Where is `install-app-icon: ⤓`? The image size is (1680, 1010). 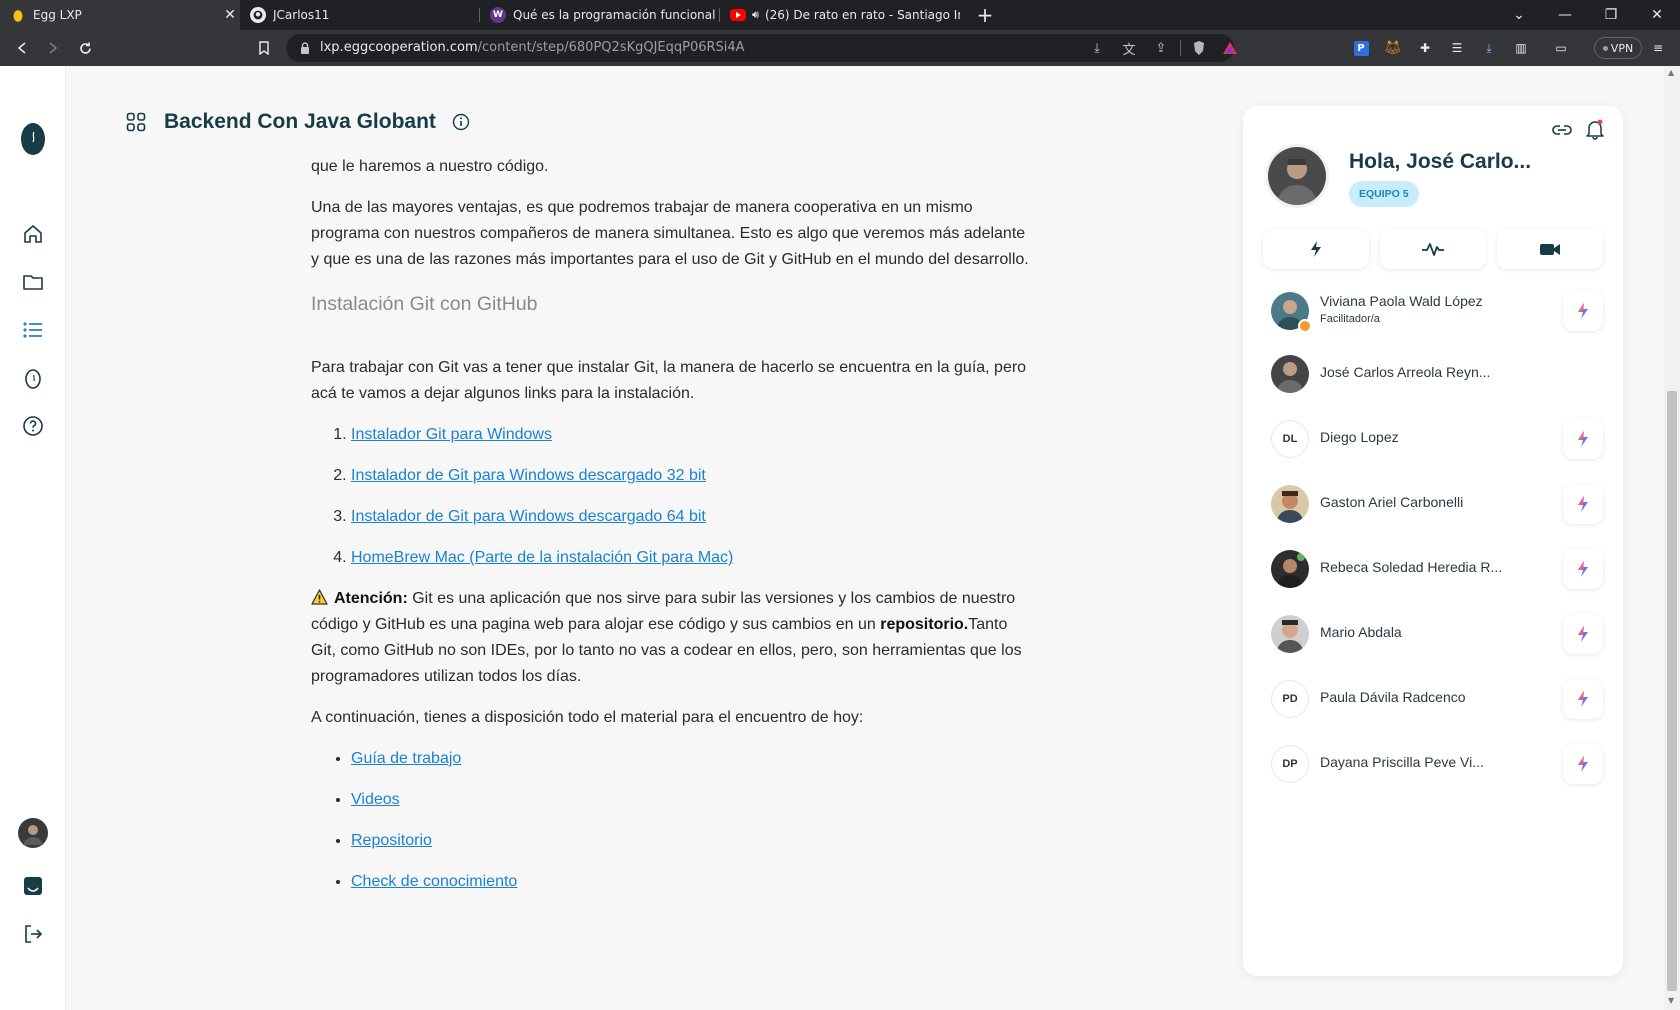
install-app-icon: ⤓ is located at coordinates (1097, 48).